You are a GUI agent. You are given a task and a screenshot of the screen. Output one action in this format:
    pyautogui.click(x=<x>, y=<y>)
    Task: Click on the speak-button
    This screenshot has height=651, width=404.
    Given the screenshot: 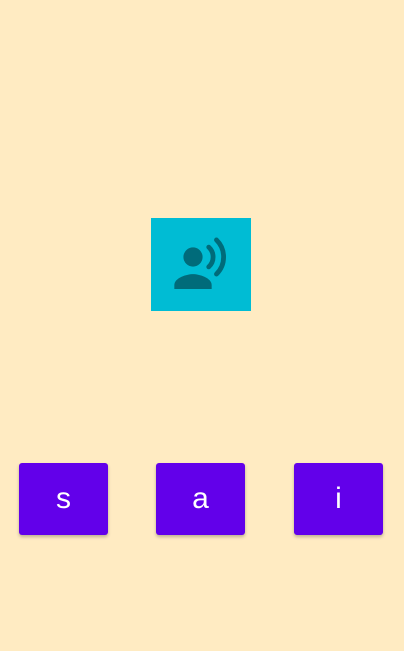 What is the action you would take?
    pyautogui.click(x=201, y=264)
    